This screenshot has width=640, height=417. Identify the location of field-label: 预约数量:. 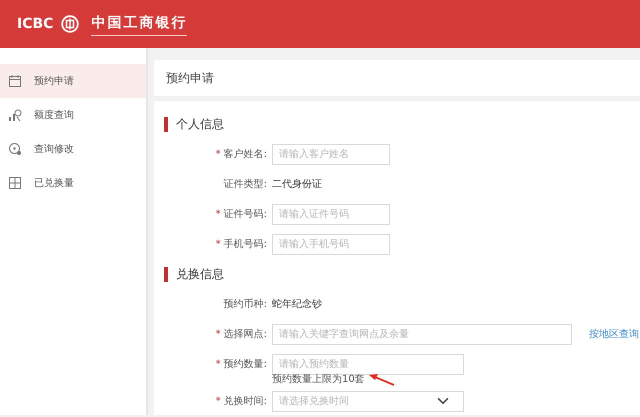
(245, 364).